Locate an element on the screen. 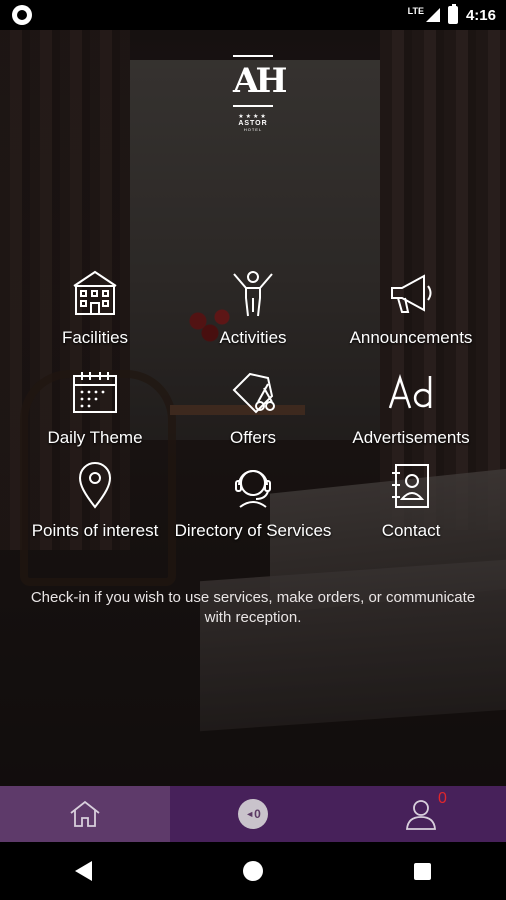 The height and width of the screenshot is (900, 506). menu-item-activities: Activities is located at coordinates (253, 309).